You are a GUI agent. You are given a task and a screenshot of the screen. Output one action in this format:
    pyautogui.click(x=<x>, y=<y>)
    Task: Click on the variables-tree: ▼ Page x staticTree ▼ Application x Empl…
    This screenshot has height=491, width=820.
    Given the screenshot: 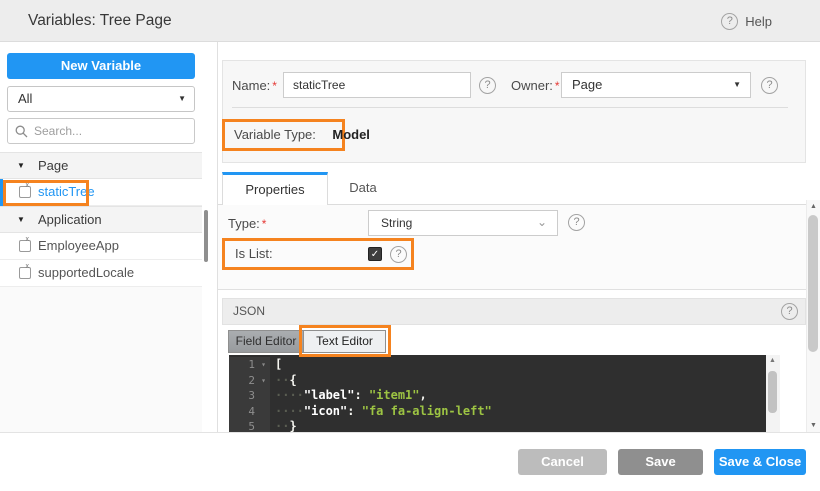 What is the action you would take?
    pyautogui.click(x=101, y=219)
    